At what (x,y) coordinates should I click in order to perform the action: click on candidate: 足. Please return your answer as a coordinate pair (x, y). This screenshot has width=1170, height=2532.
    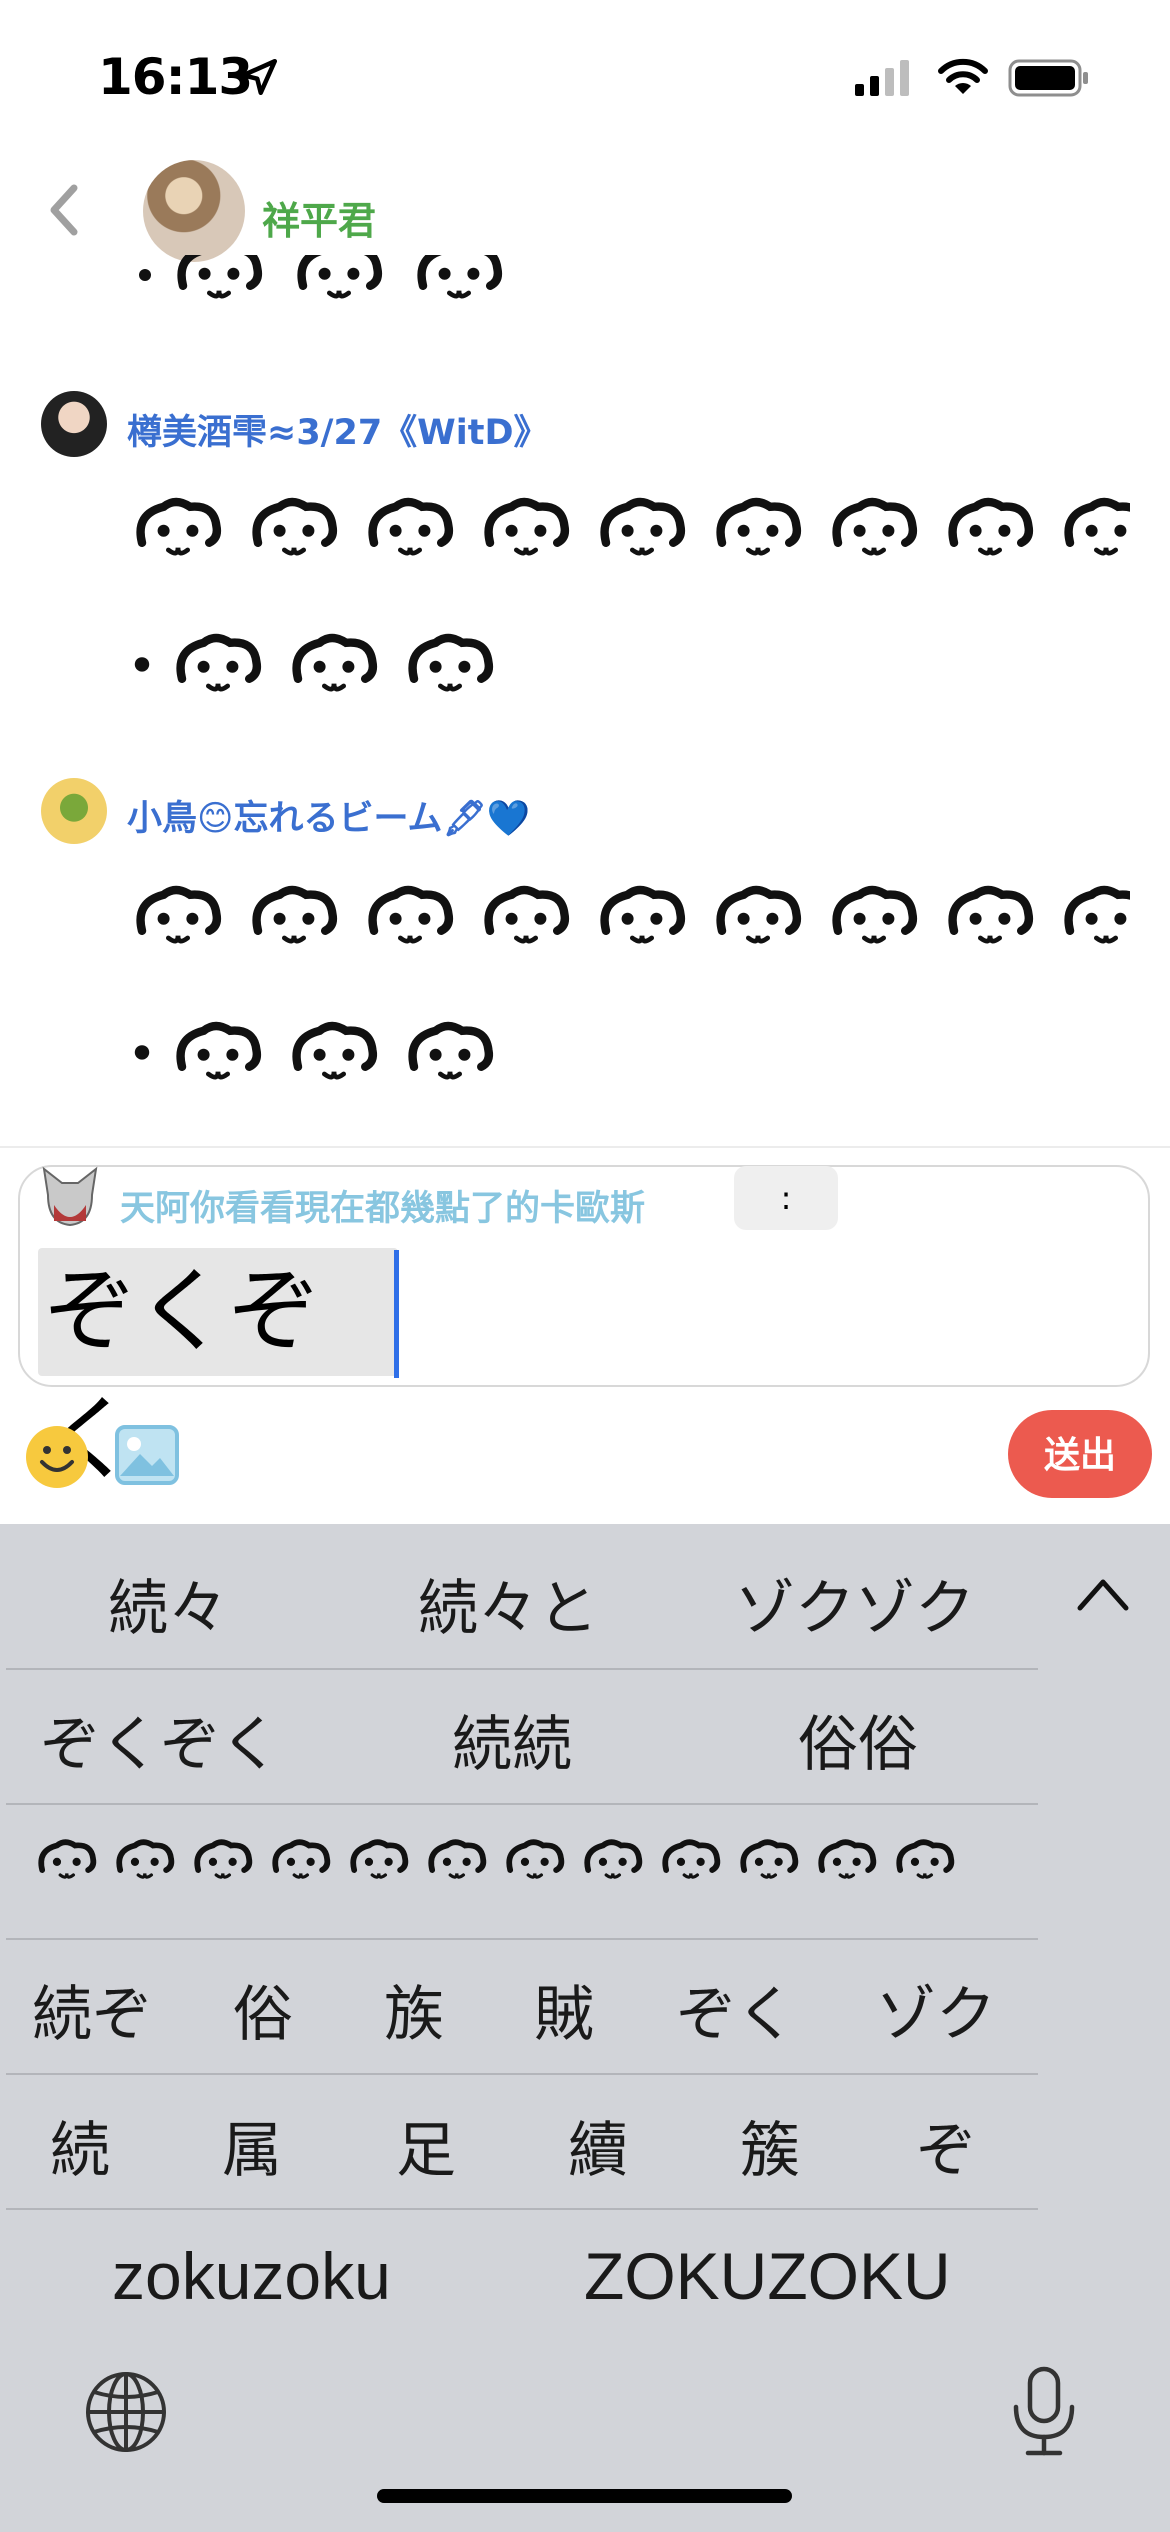
    Looking at the image, I should click on (426, 2145).